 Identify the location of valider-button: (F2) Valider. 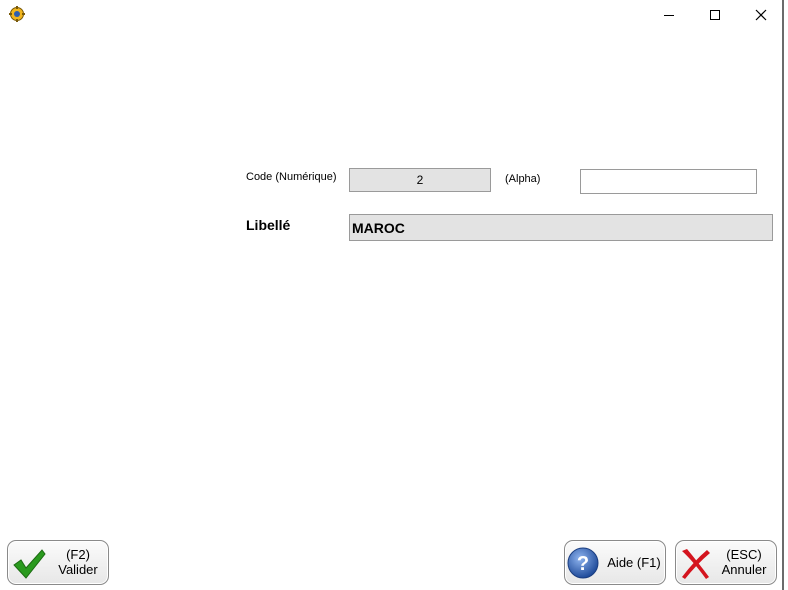
(58, 562).